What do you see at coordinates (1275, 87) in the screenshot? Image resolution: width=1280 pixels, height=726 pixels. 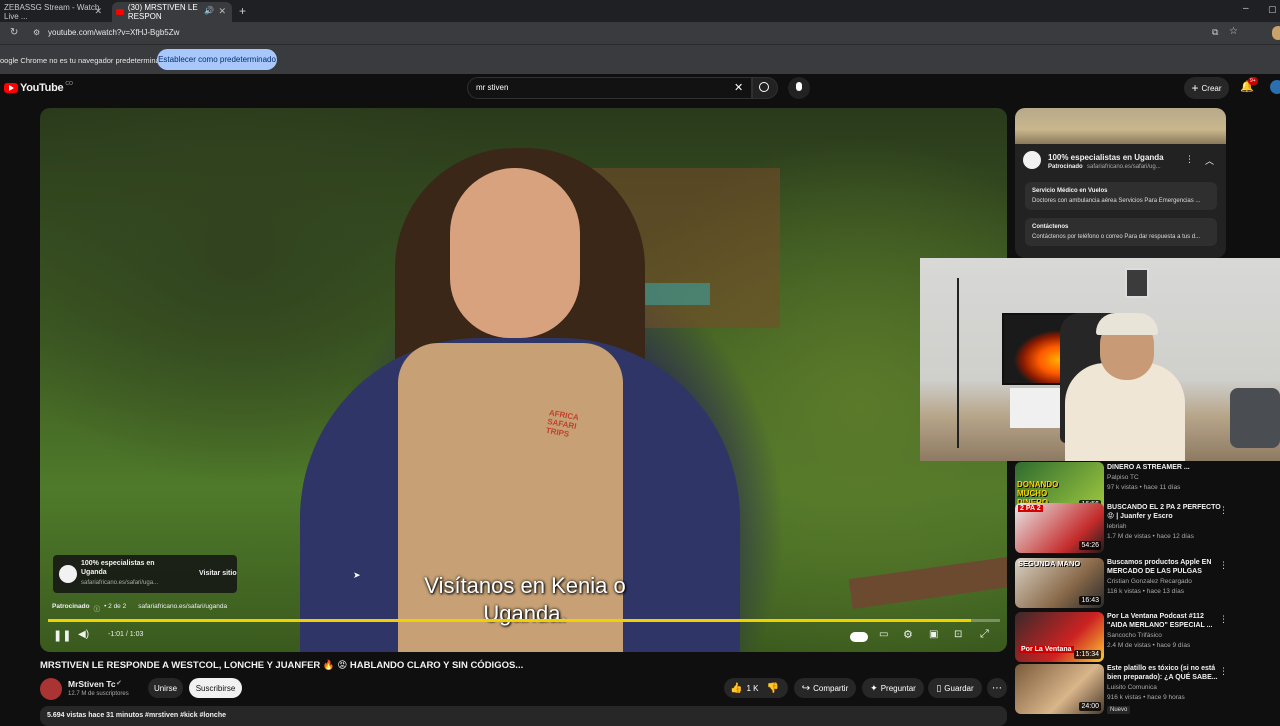 I see `avatar` at bounding box center [1275, 87].